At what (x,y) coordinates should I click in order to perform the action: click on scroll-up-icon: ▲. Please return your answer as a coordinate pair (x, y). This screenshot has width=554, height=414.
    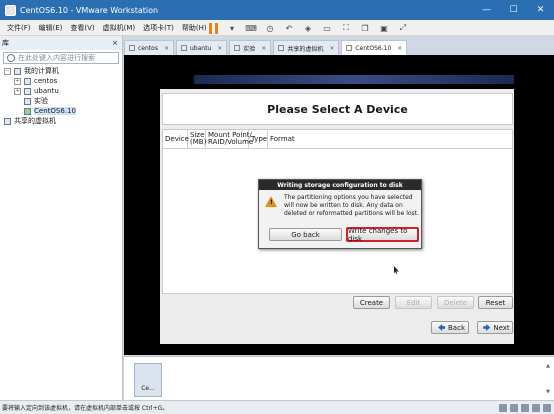
    Looking at the image, I should click on (548, 366).